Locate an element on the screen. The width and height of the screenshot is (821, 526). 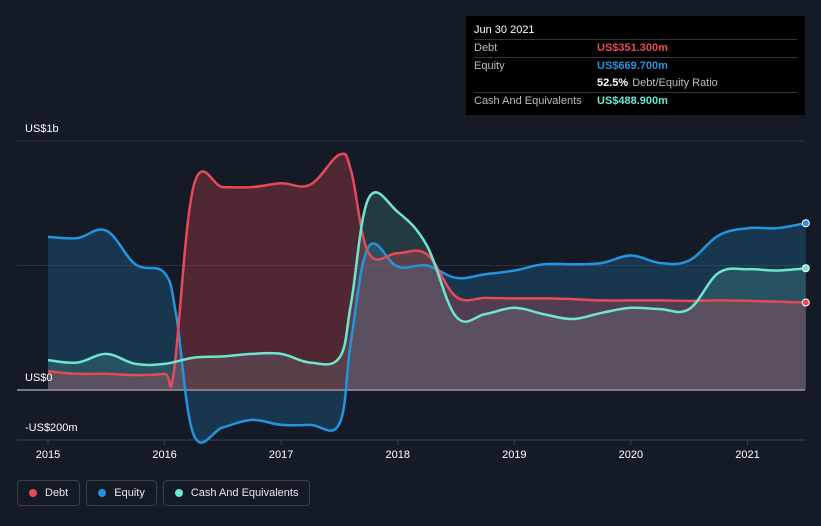
legend-label-cash: Cash And Equivalents is located at coordinates (244, 493).